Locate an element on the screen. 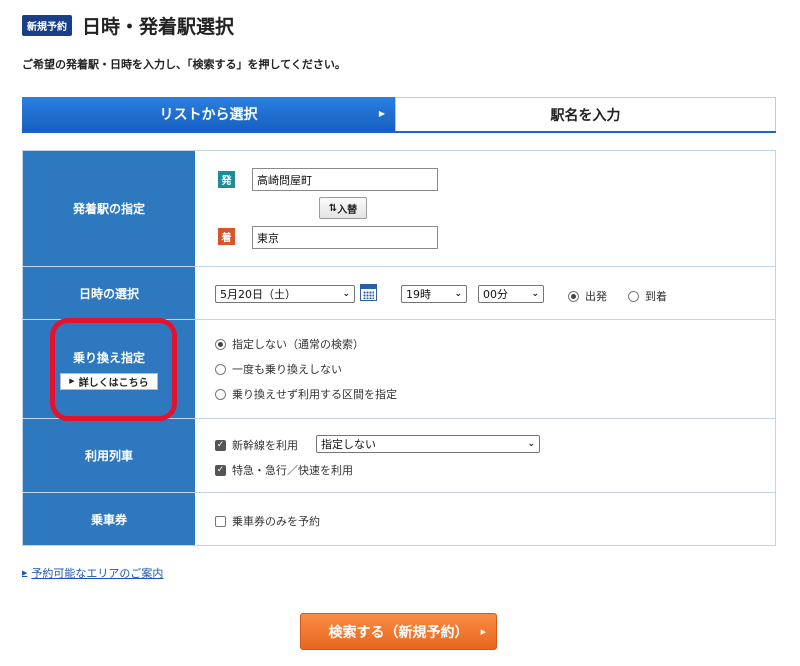 The image size is (800, 666). row-label-stations: 発着駅の指定 is located at coordinates (109, 208).